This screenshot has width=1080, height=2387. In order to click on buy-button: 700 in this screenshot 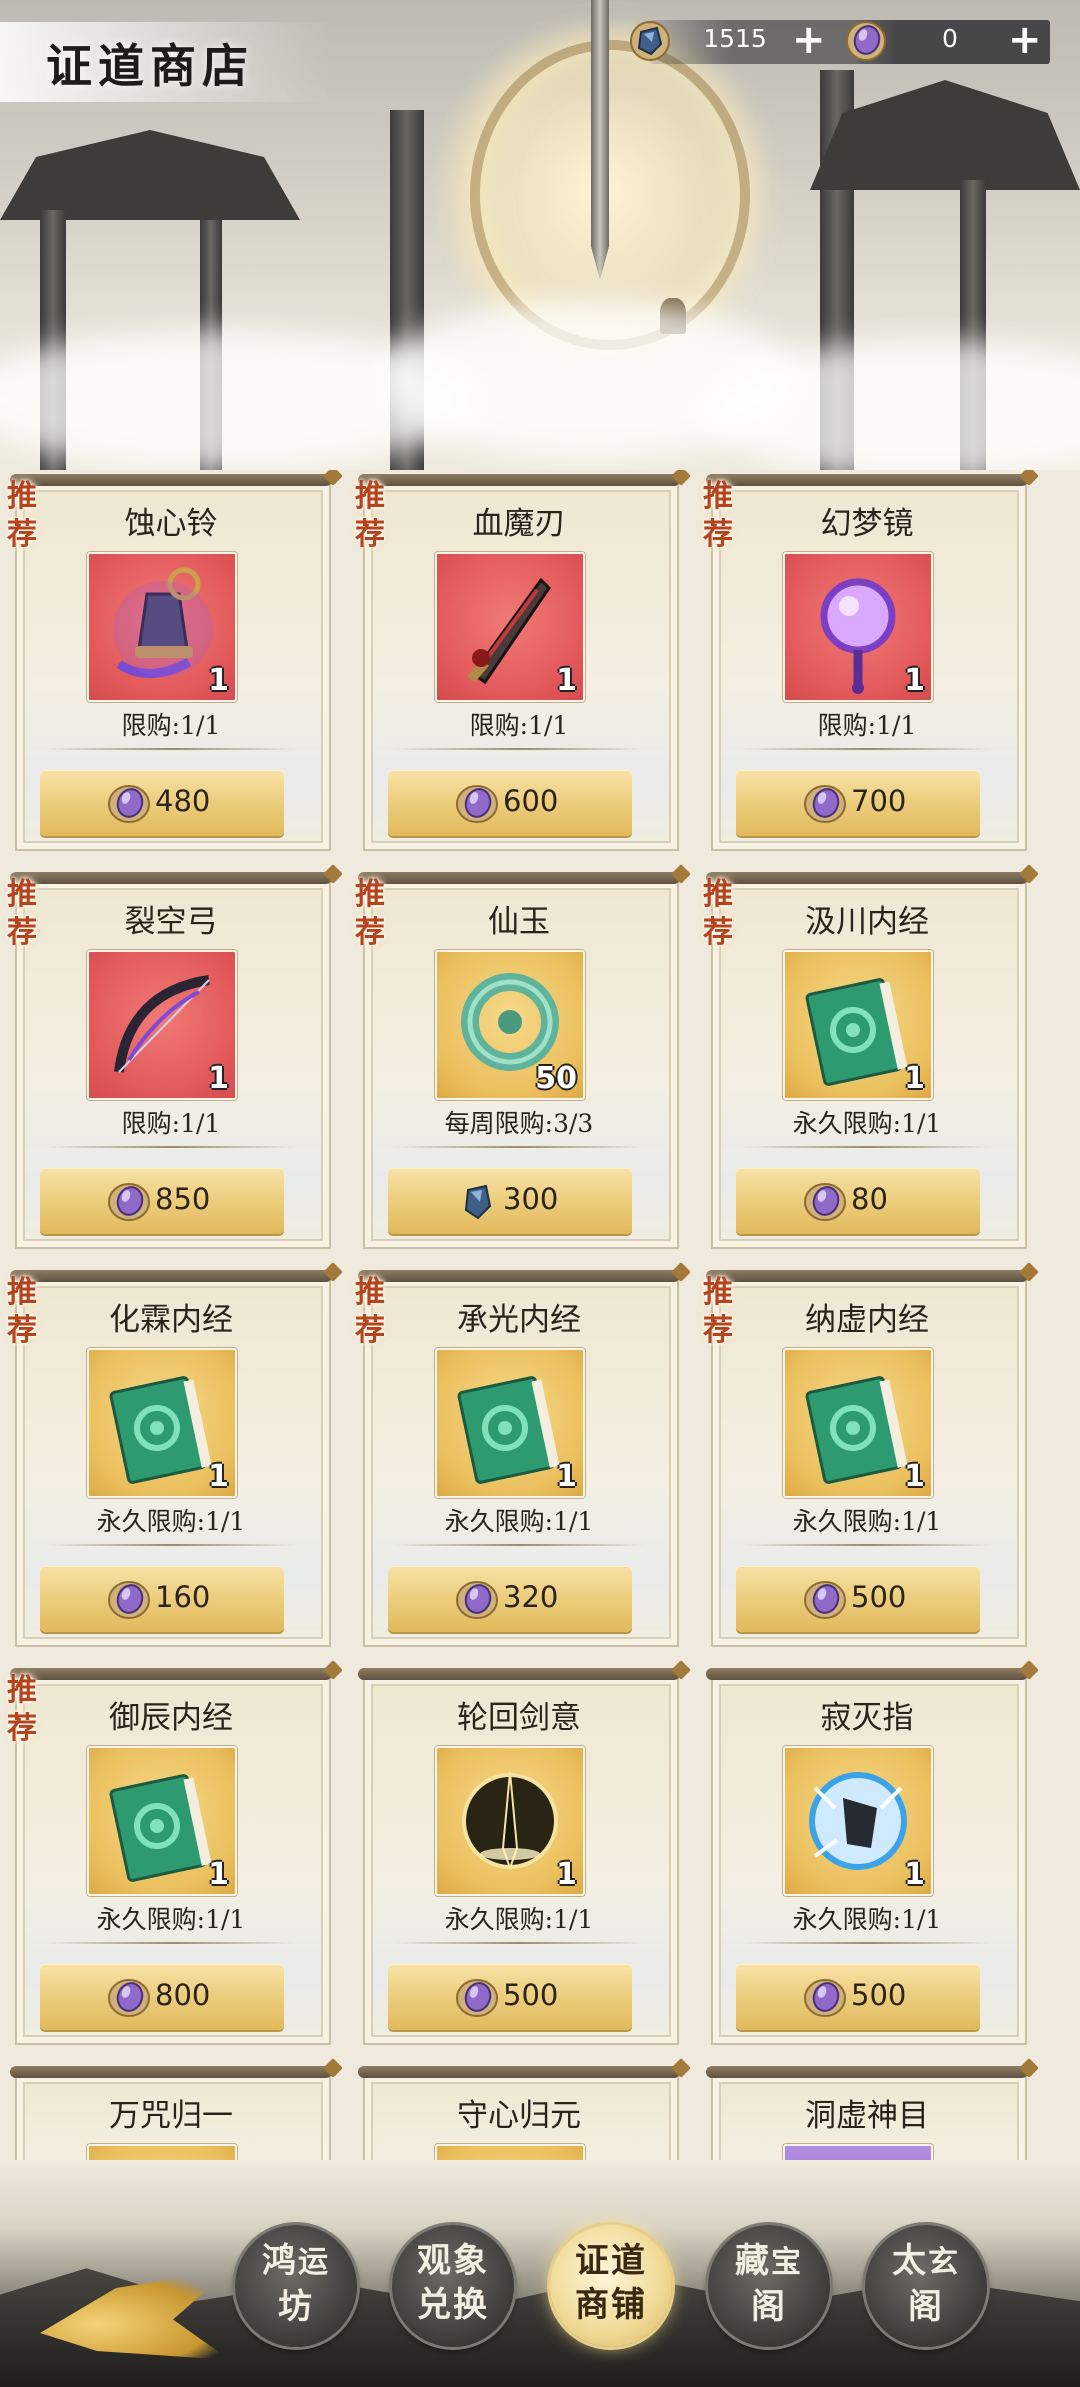, I will do `click(858, 803)`.